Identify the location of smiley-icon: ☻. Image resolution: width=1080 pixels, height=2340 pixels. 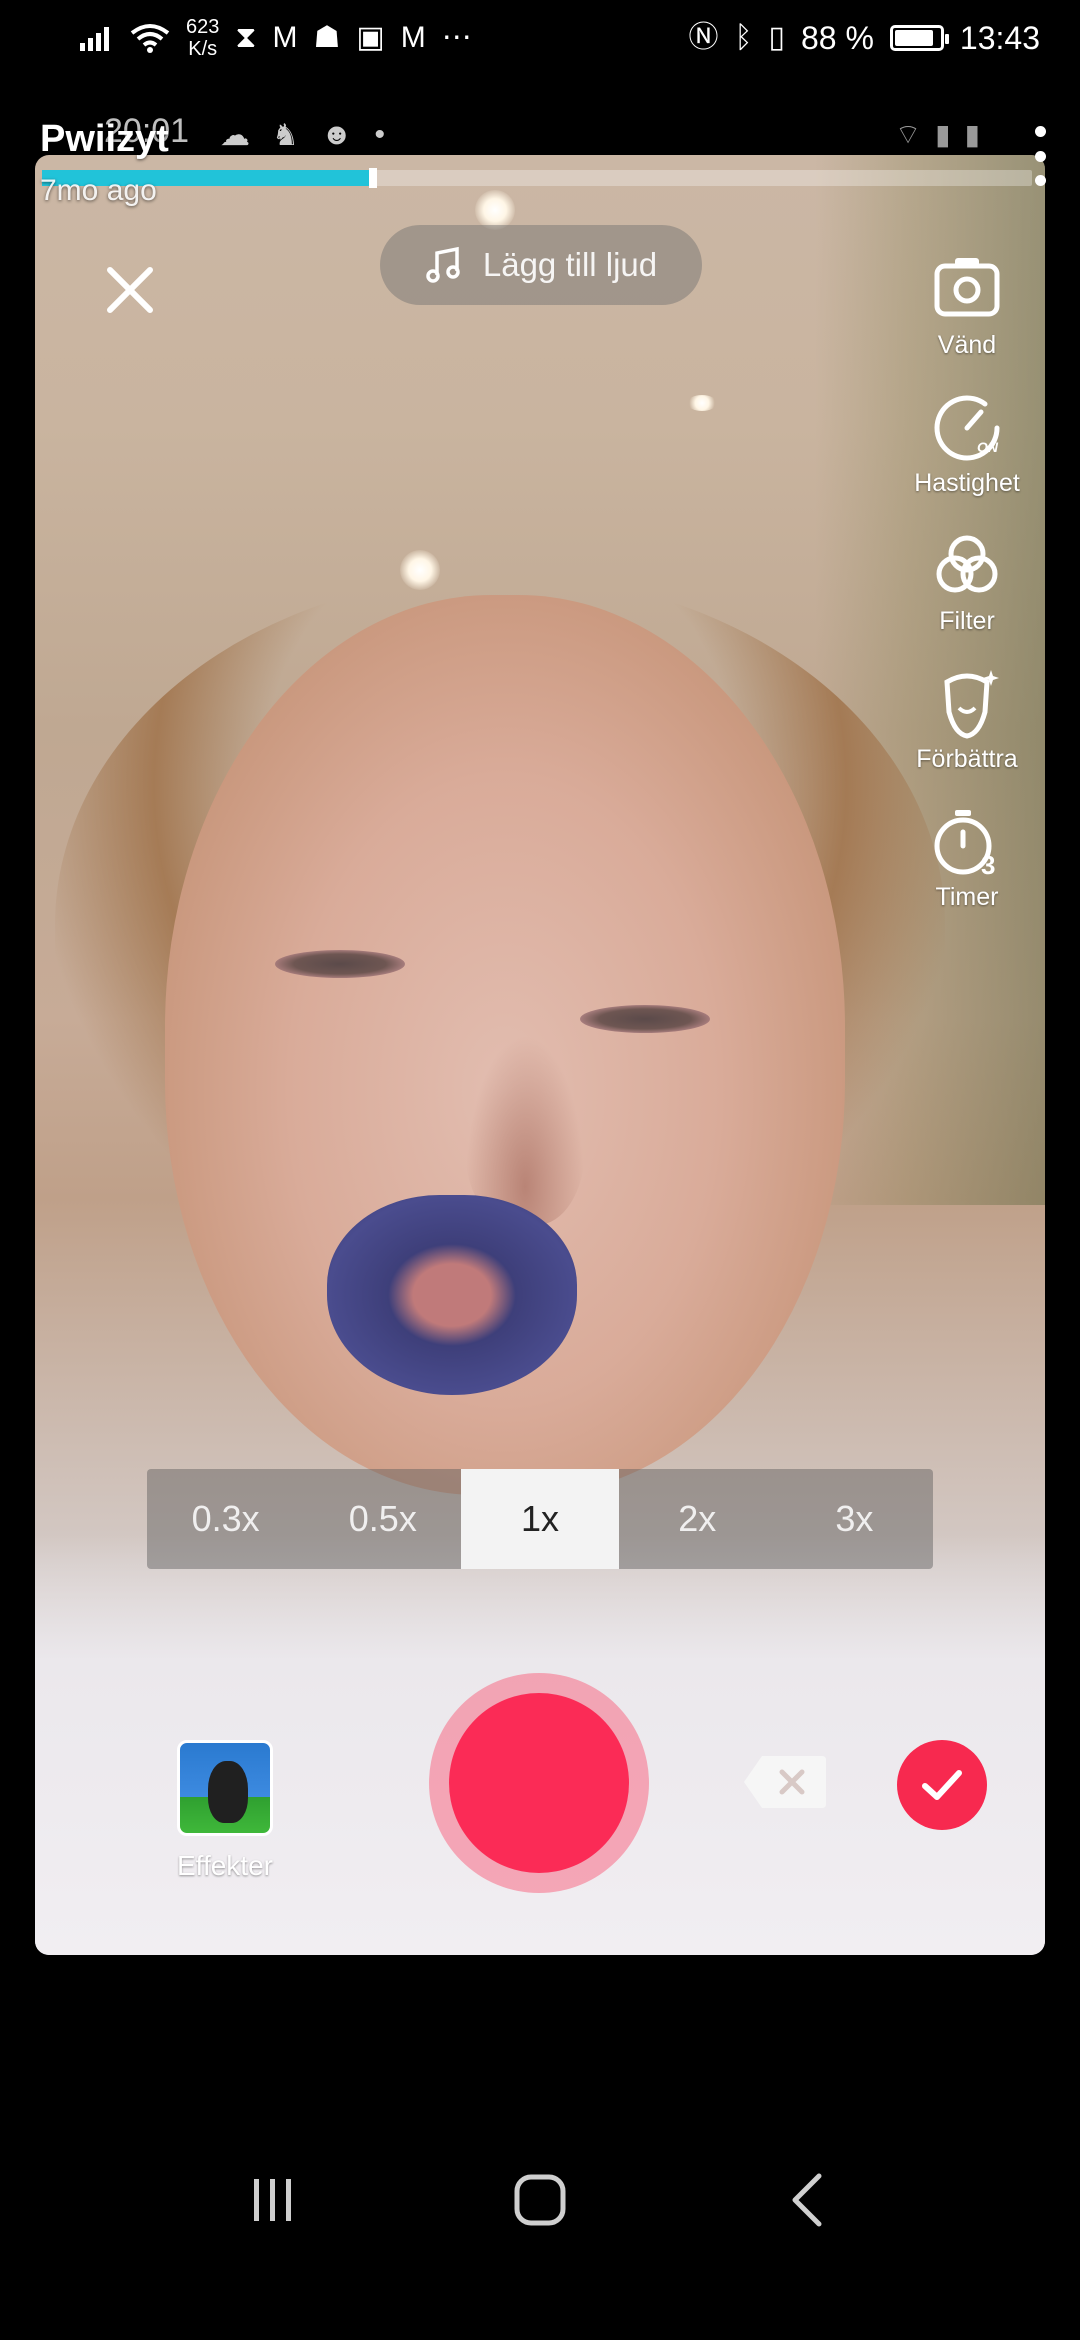
(336, 134).